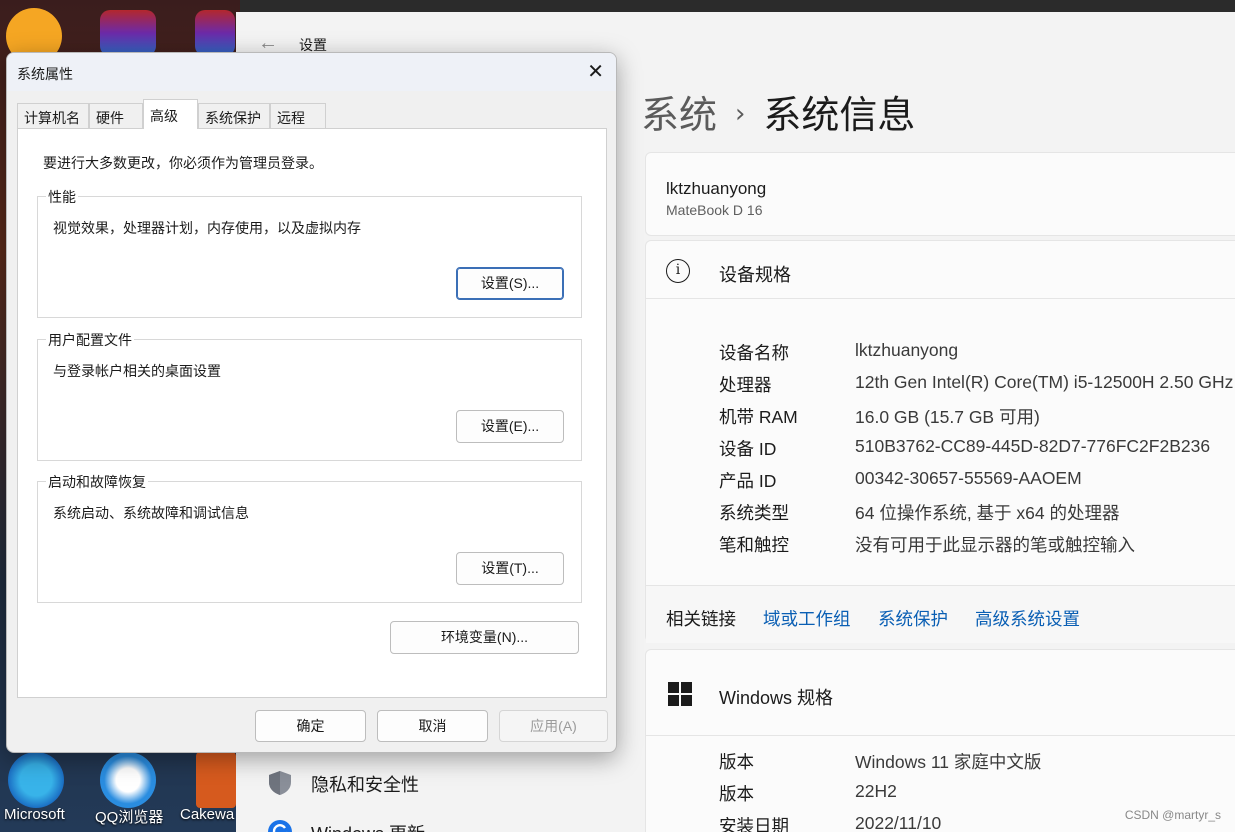  I want to click on dialog-title: 系统属性, so click(45, 74).